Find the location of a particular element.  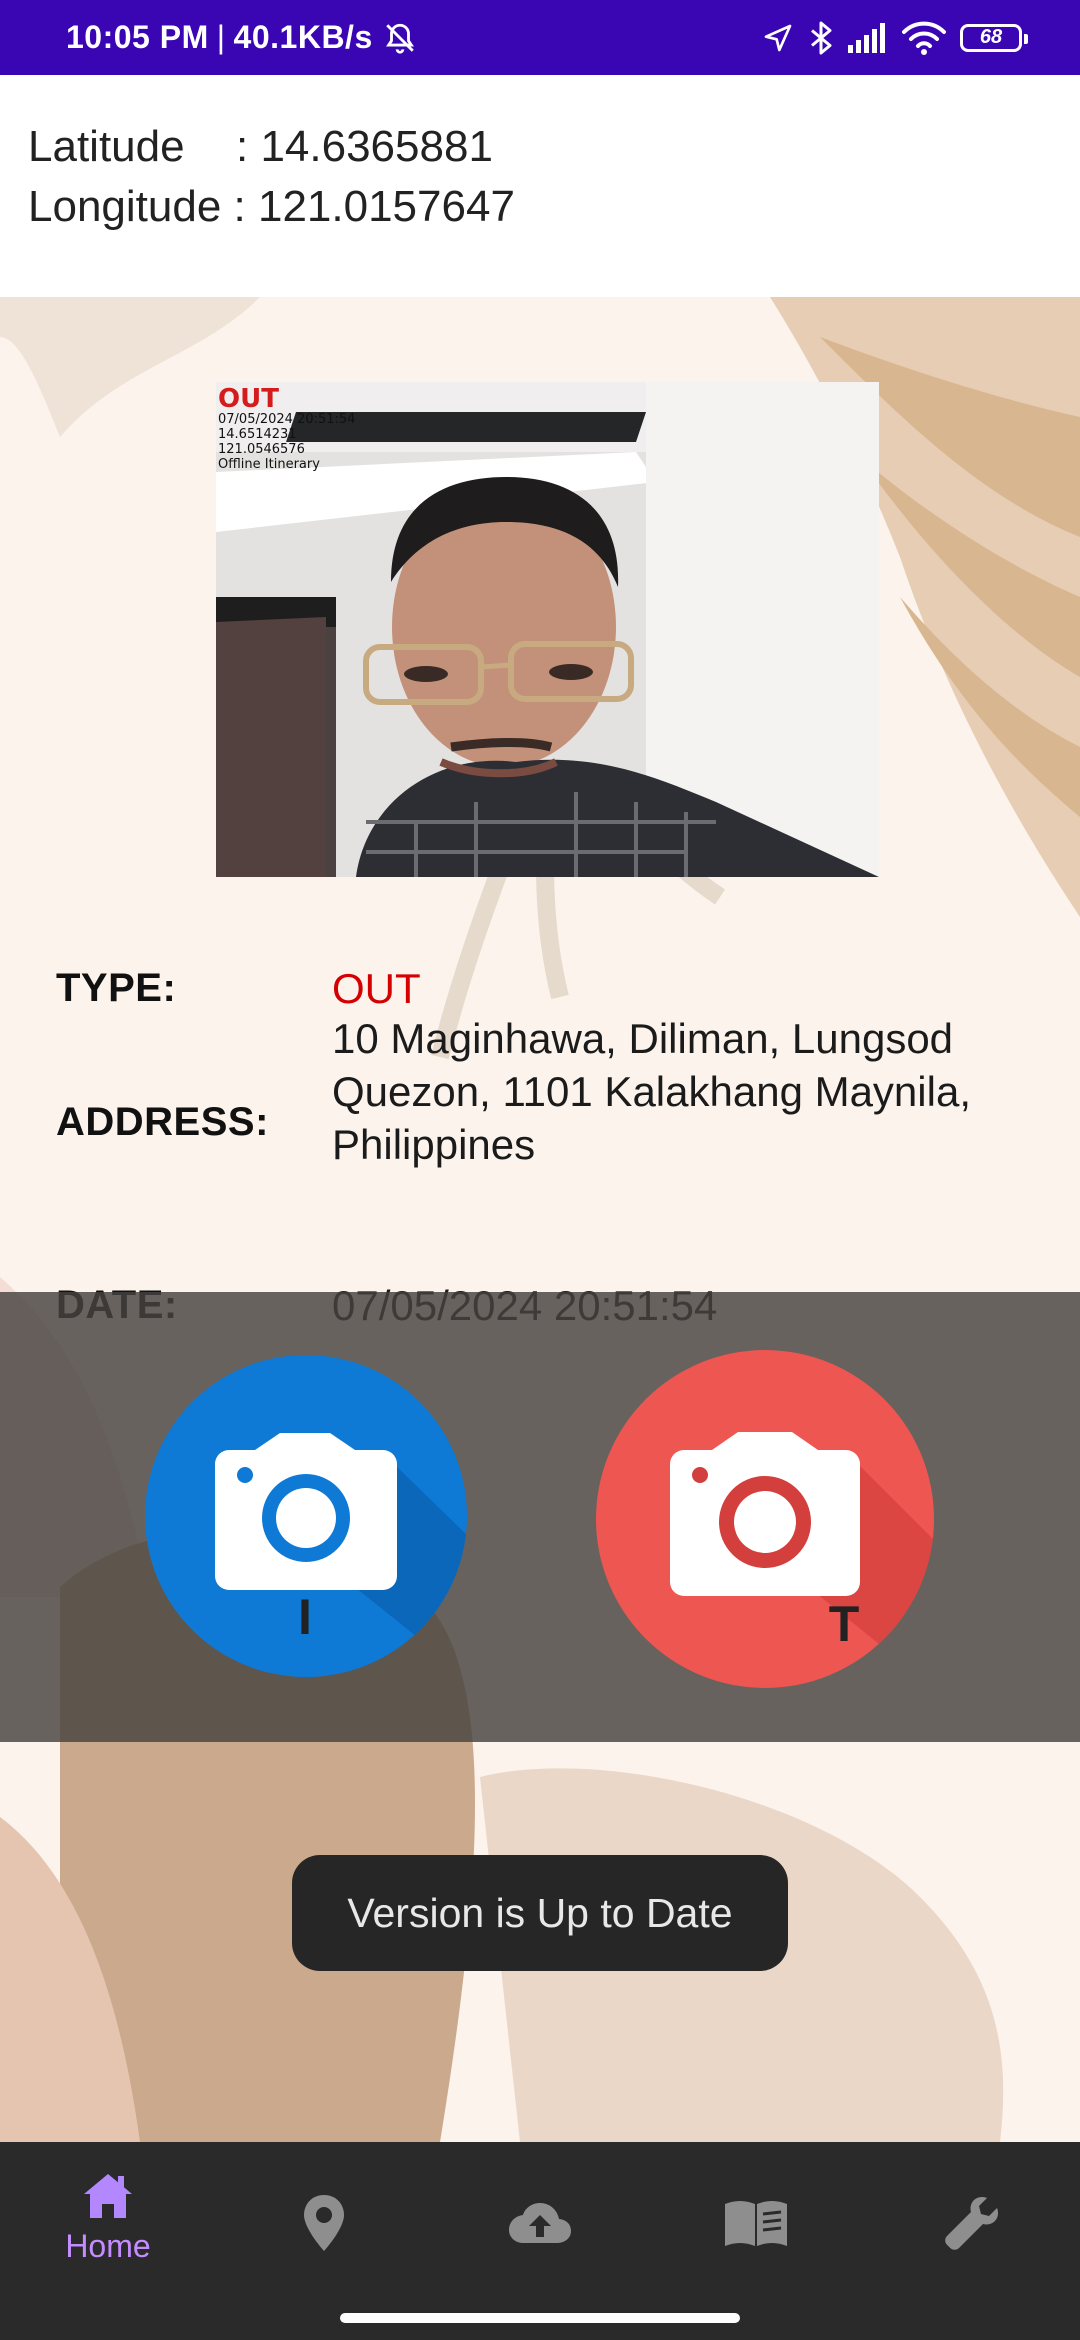

time-in-label: I is located at coordinates (306, 1617).